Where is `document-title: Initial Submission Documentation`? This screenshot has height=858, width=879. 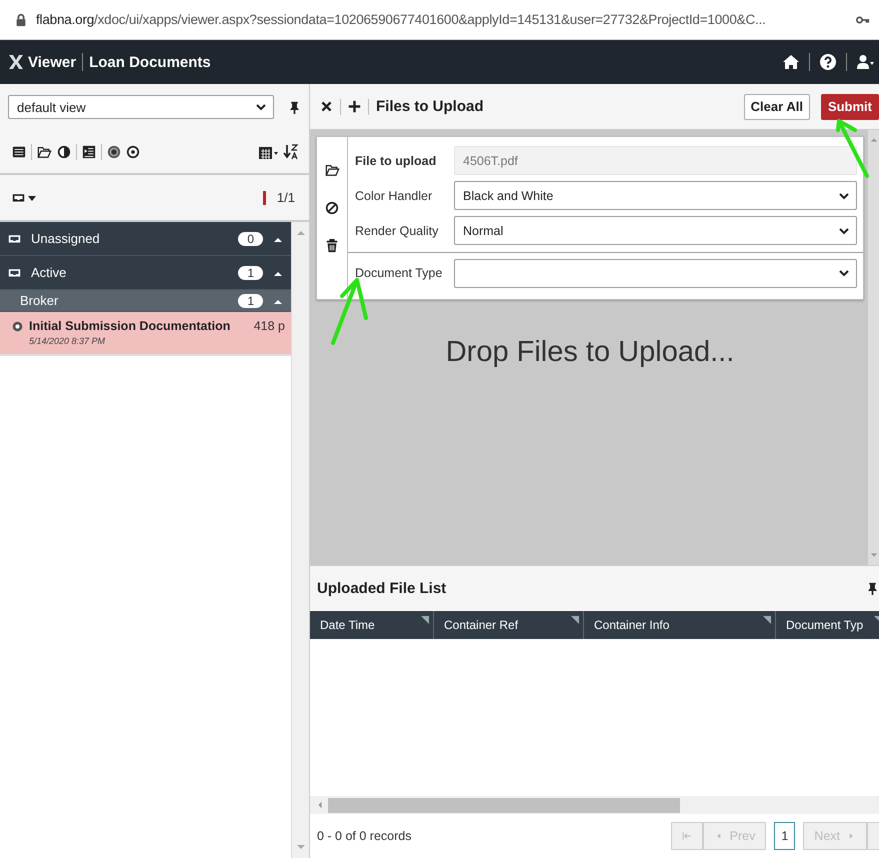 document-title: Initial Submission Documentation is located at coordinates (129, 326).